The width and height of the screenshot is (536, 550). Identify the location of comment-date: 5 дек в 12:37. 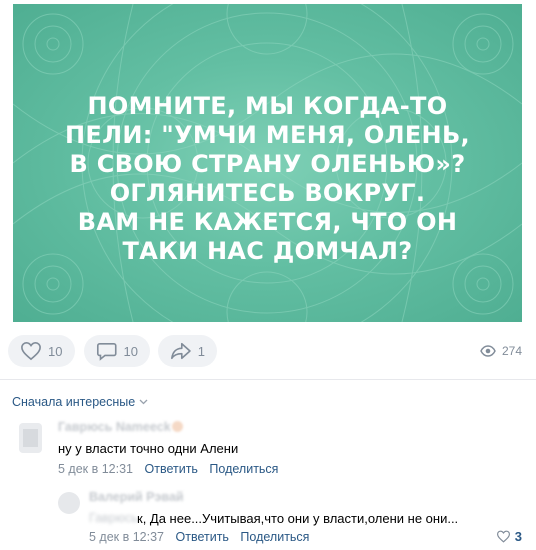
(126, 537).